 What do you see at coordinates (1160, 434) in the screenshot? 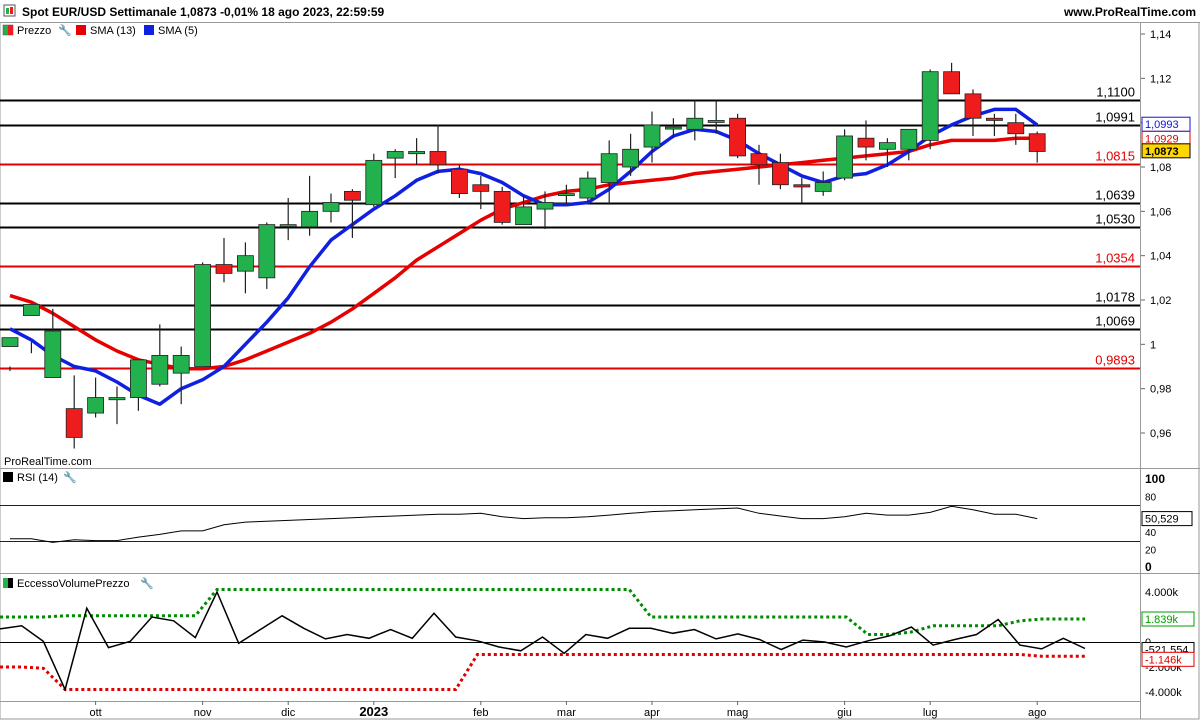
I see `y-tick-label-0: 0,96` at bounding box center [1160, 434].